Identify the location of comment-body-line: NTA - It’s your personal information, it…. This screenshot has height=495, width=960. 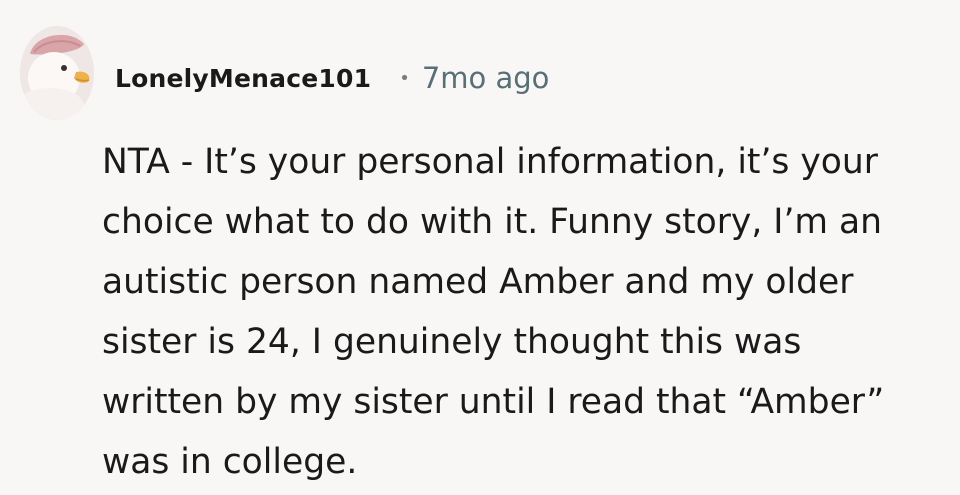
(490, 162).